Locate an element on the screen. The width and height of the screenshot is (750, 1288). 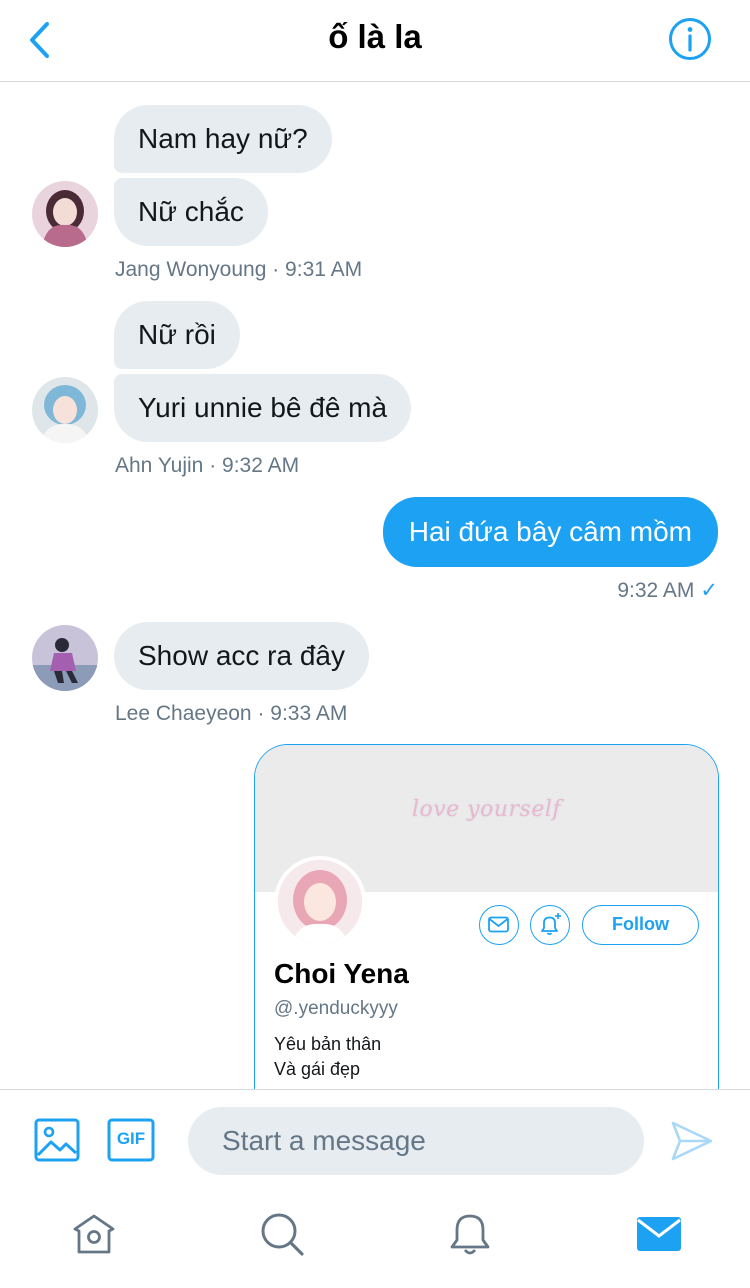
message-input is located at coordinates (416, 1141).